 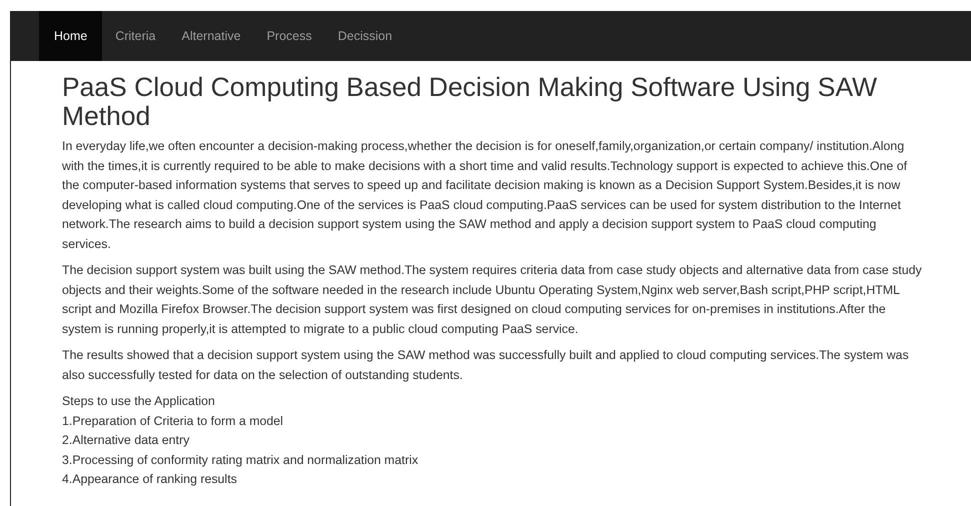 I want to click on paragraph: The decision support system was built using the SAW method.The system requires criteria data from case study objects and alternative data from case study objects and their weights.Some of the software needed in the research include Ubuntu Operating System,Nginx web server,Bash script,PHP script,HTML script and Mozilla Firefox Browser.The decision support system was first designed on cloud computing services for on-premises in institutions.After the system is running properly,it is attempted to migrate to a public cloud computing PaaS service., so click(x=492, y=300).